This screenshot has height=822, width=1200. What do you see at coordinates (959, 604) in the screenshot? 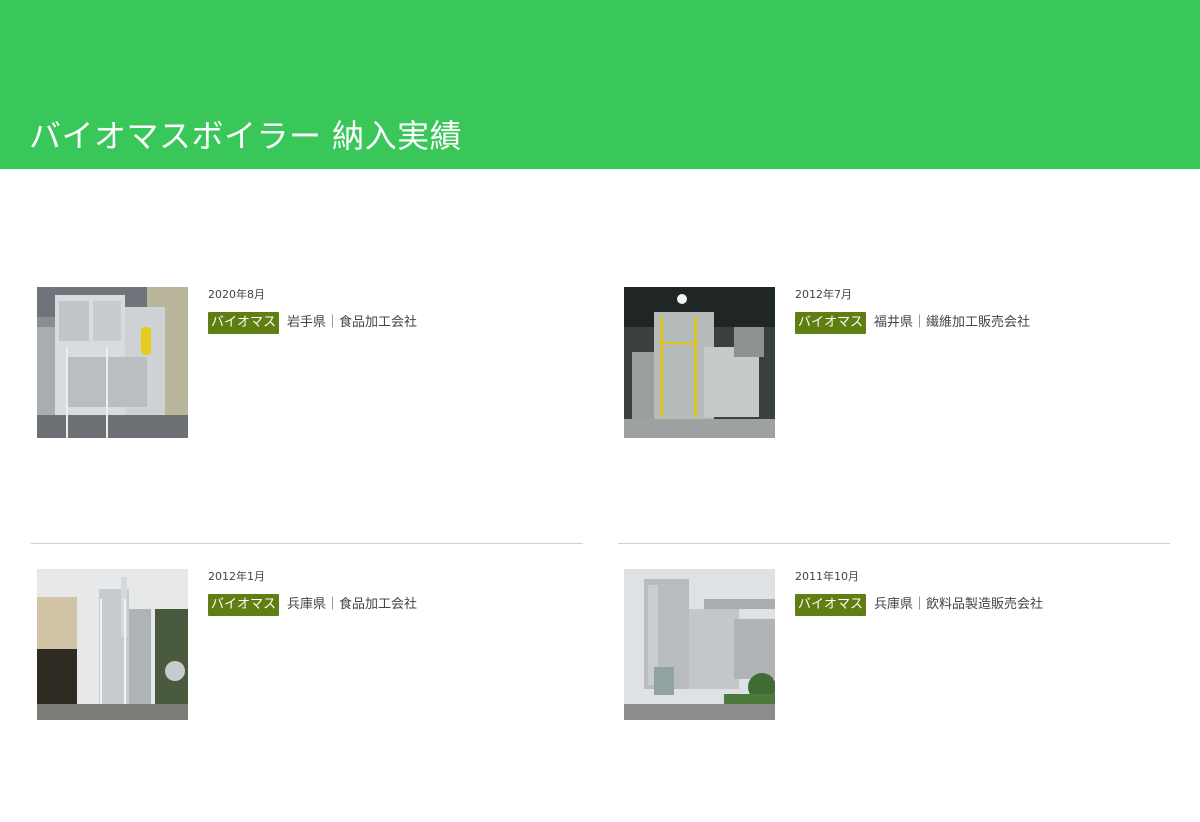
I see `record-location: 兵庫県｜飲料品製造販売会社` at bounding box center [959, 604].